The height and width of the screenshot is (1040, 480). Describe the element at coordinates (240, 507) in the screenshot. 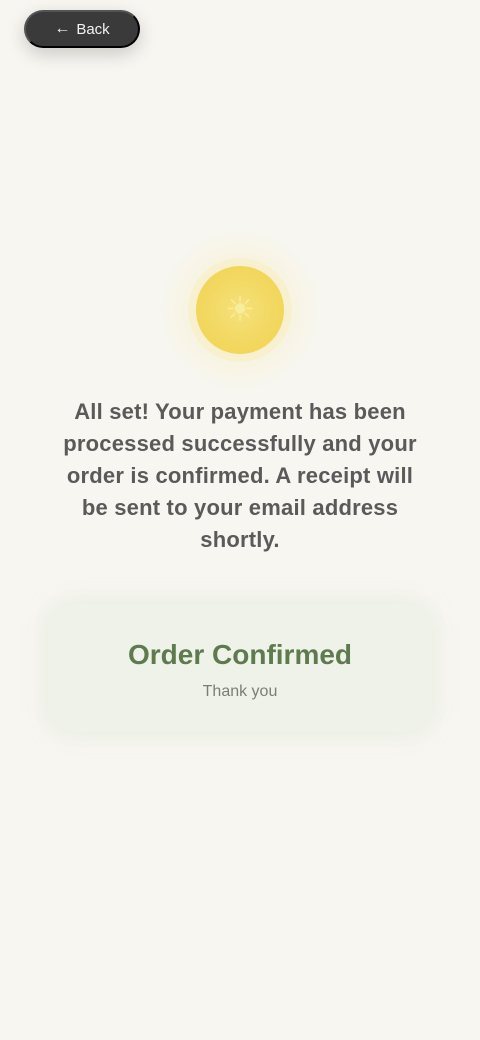

I see `message-line-4: be sent to your email address` at that location.